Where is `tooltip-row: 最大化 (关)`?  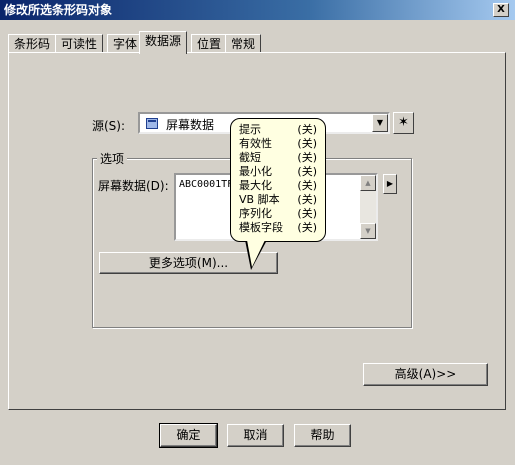
tooltip-row: 最大化 (关) is located at coordinates (278, 186).